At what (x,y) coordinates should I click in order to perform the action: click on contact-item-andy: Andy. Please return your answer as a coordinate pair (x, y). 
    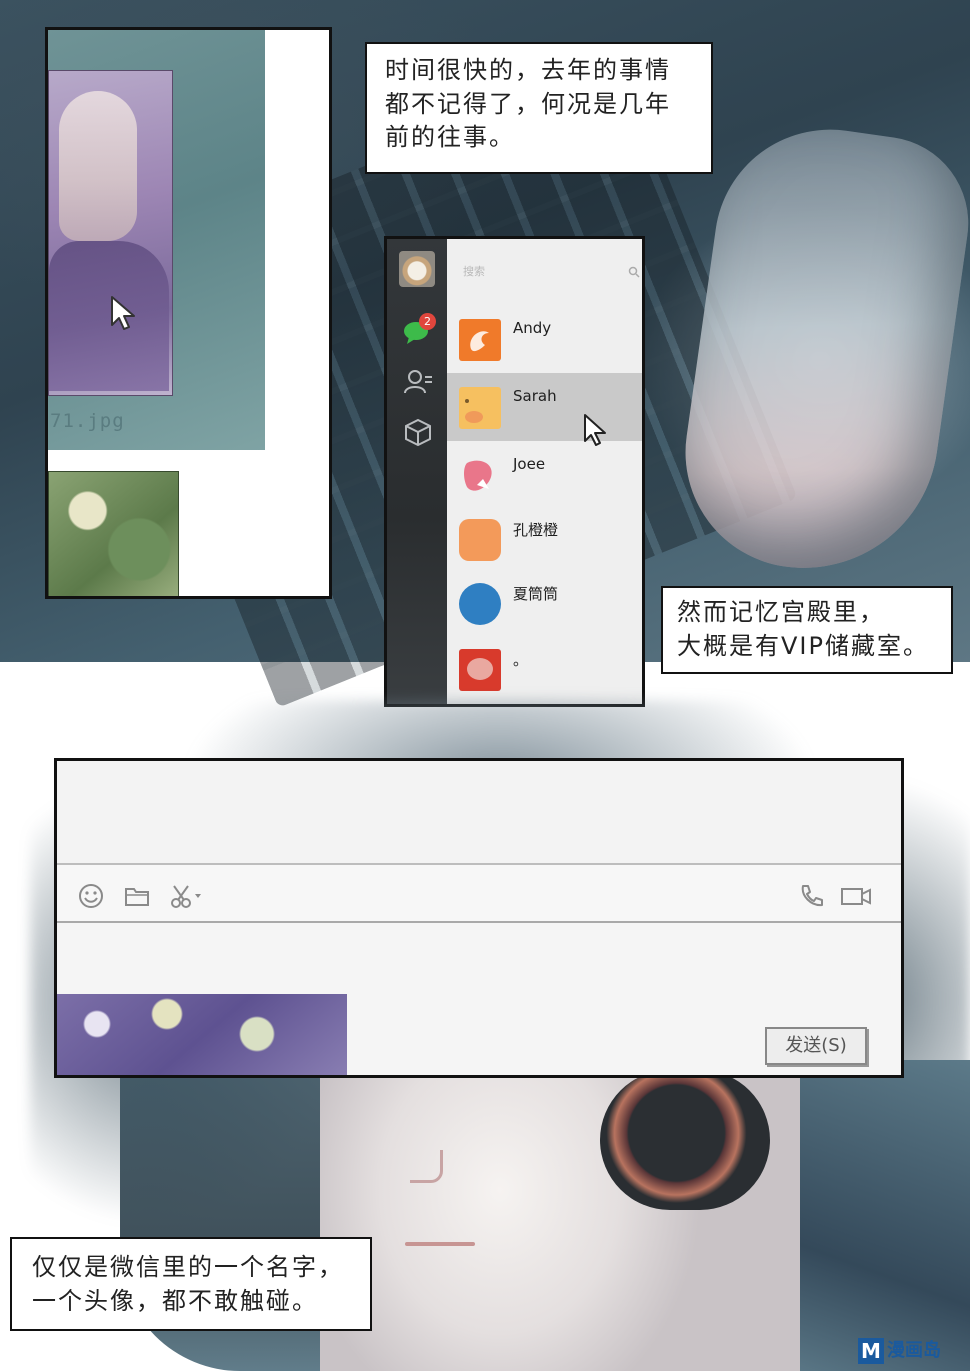
    Looking at the image, I should click on (544, 339).